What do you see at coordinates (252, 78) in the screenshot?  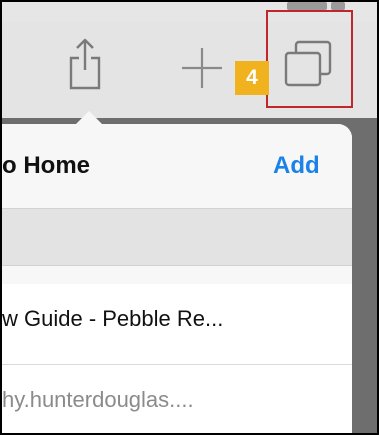 I see `step-number-badge: 4` at bounding box center [252, 78].